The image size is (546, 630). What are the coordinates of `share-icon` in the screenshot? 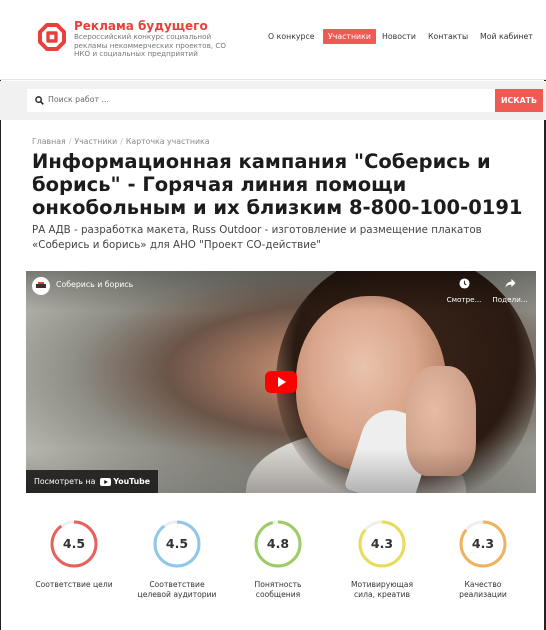 It's located at (510, 283).